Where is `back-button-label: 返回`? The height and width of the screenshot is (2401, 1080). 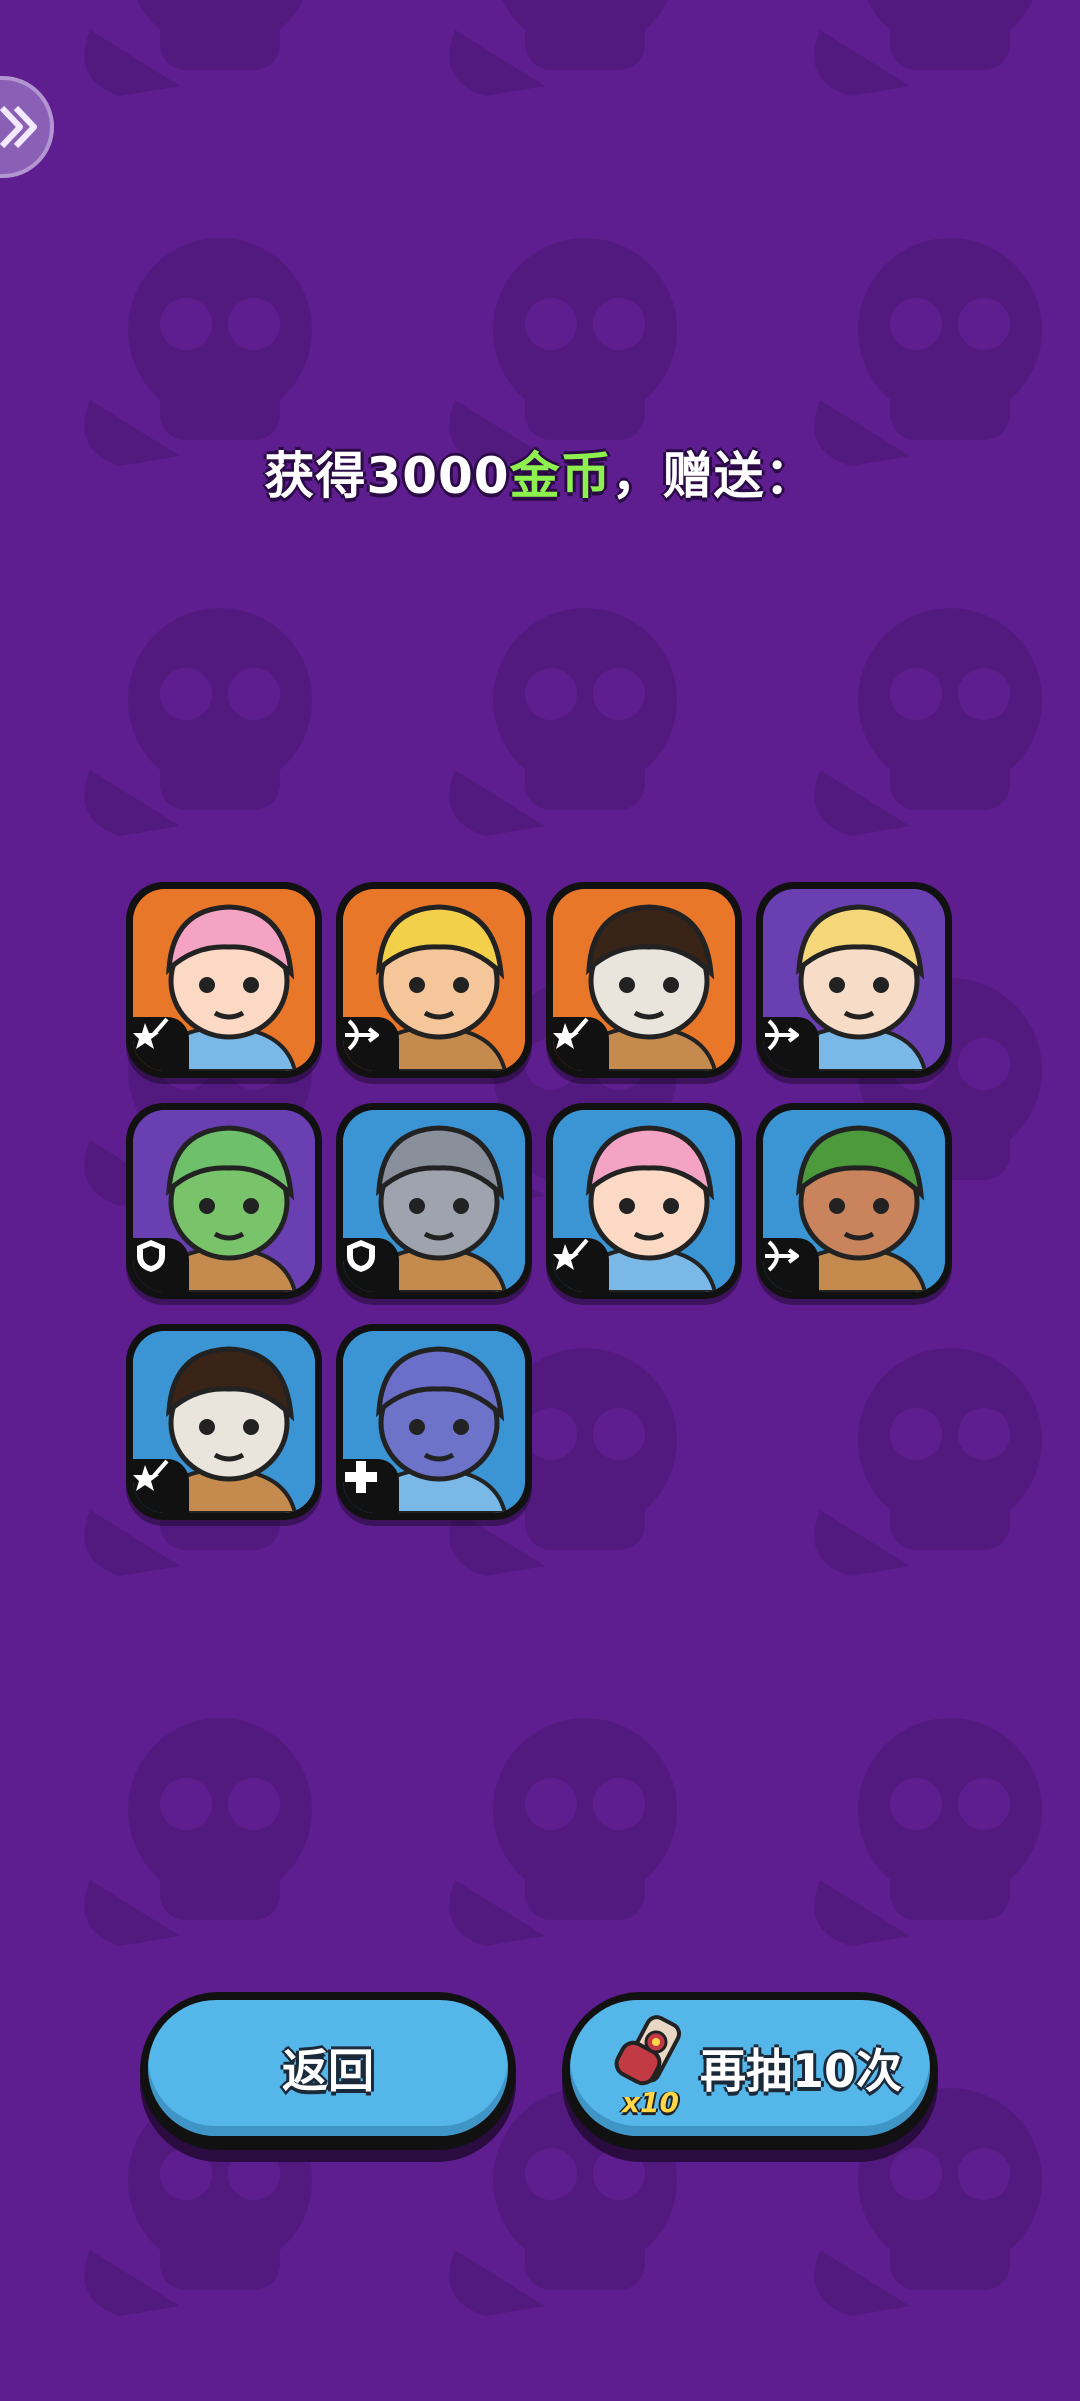
back-button-label: 返回 is located at coordinates (328, 2071).